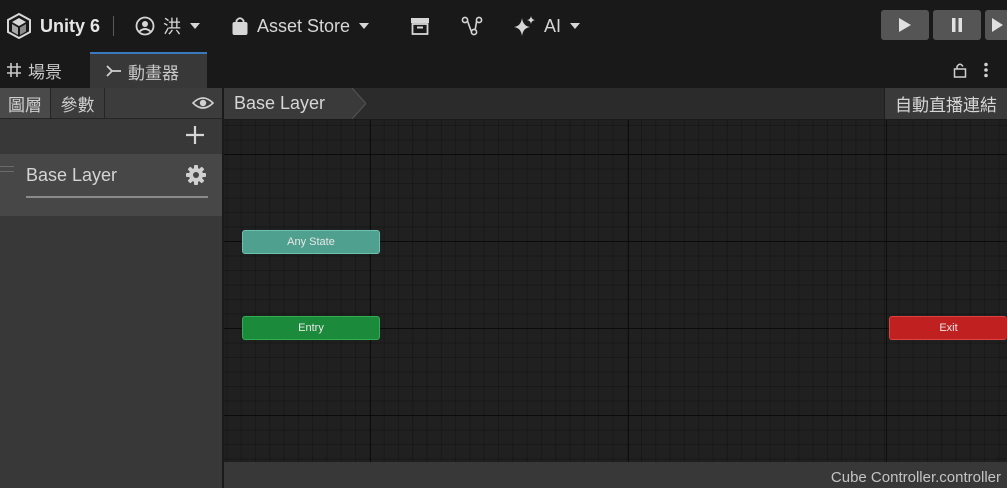 This screenshot has height=488, width=1007. I want to click on breadcrumb-arrow-icon, so click(359, 103).